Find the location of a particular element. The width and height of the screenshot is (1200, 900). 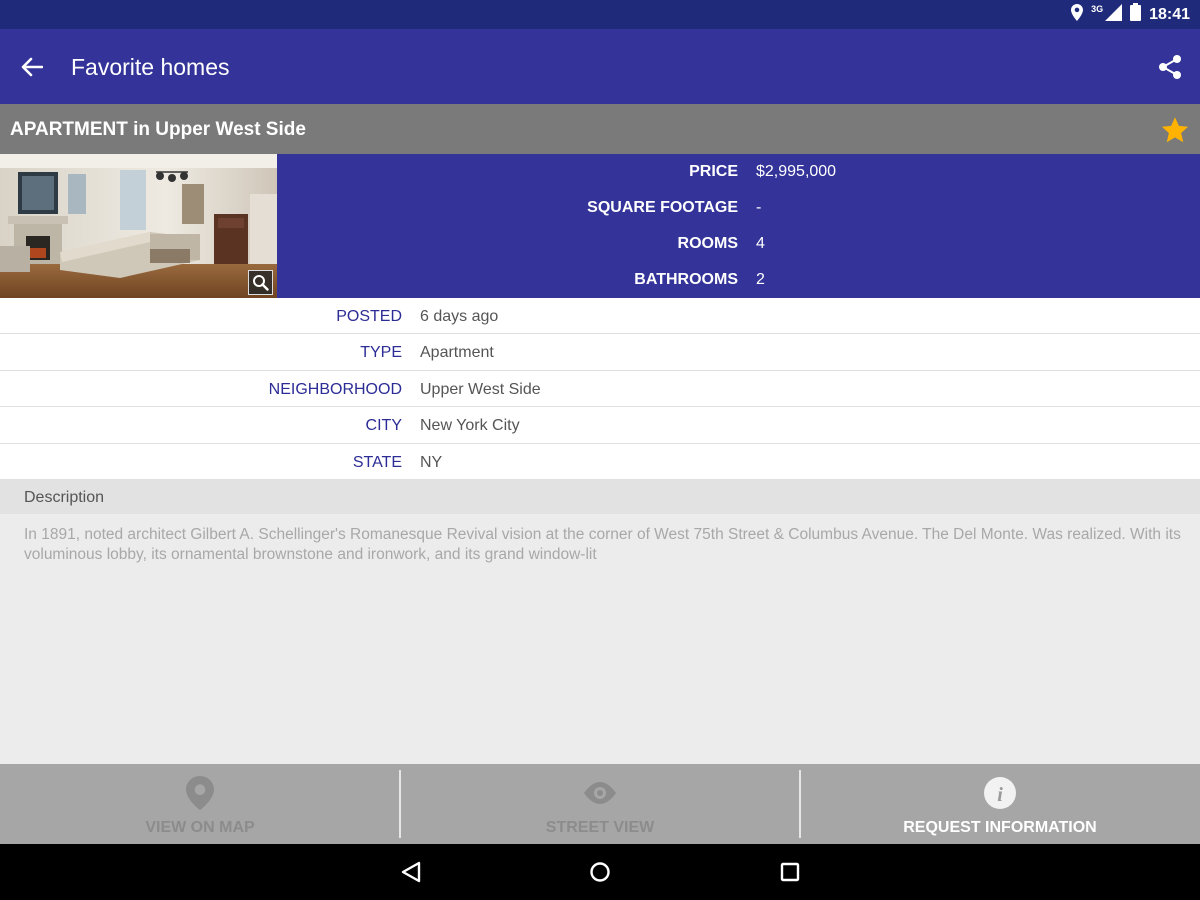

app-bar: Favorite homes is located at coordinates (600, 66).